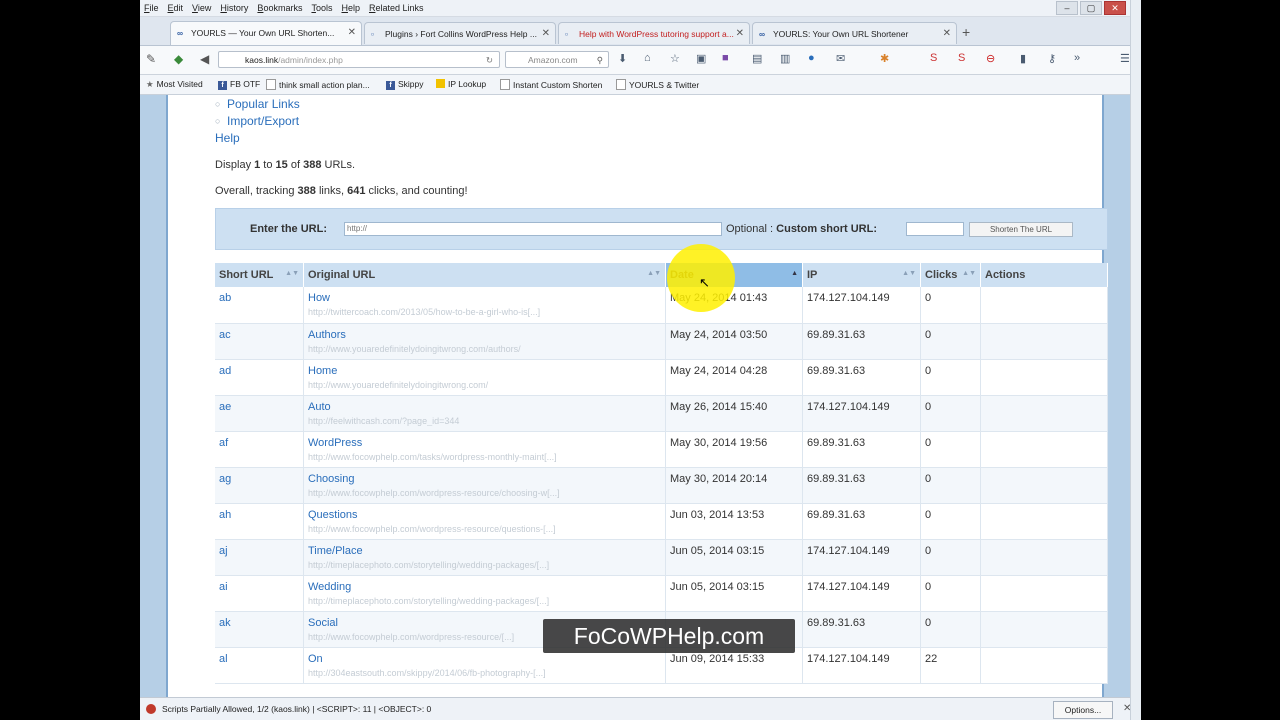  What do you see at coordinates (259, 413) in the screenshot?
I see `short-url-link: ae` at bounding box center [259, 413].